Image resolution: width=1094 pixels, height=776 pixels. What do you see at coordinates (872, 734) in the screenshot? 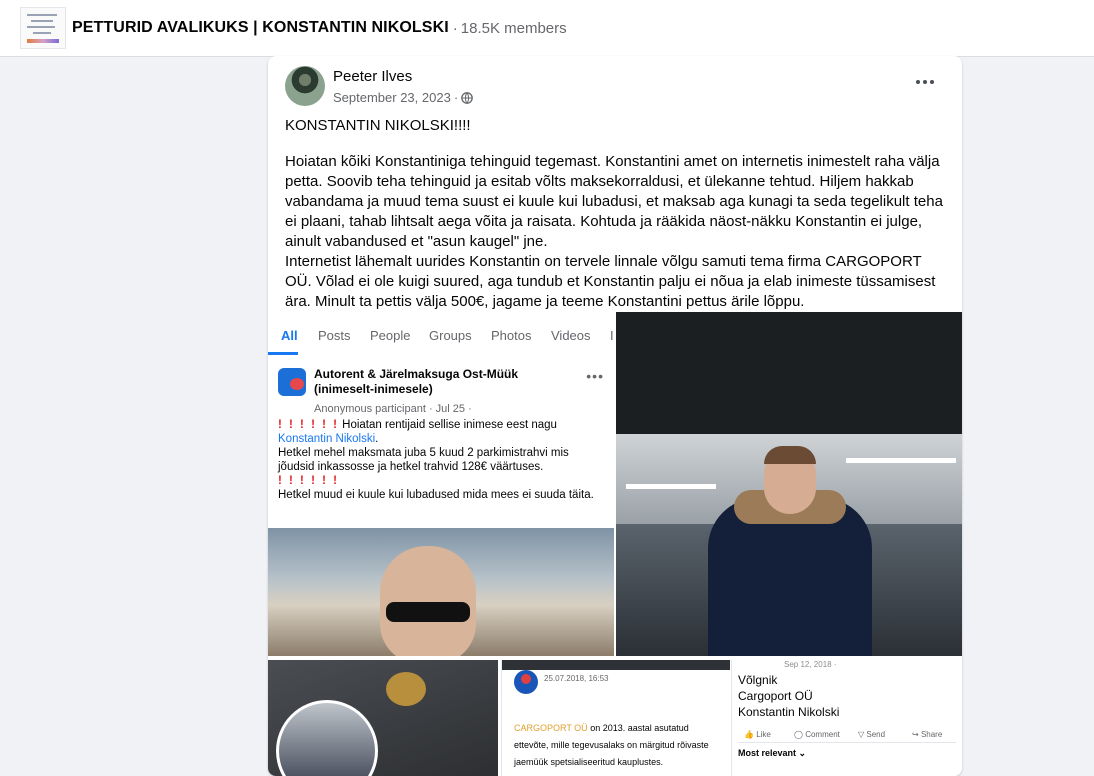
I see `send-action: ▽ Send` at bounding box center [872, 734].